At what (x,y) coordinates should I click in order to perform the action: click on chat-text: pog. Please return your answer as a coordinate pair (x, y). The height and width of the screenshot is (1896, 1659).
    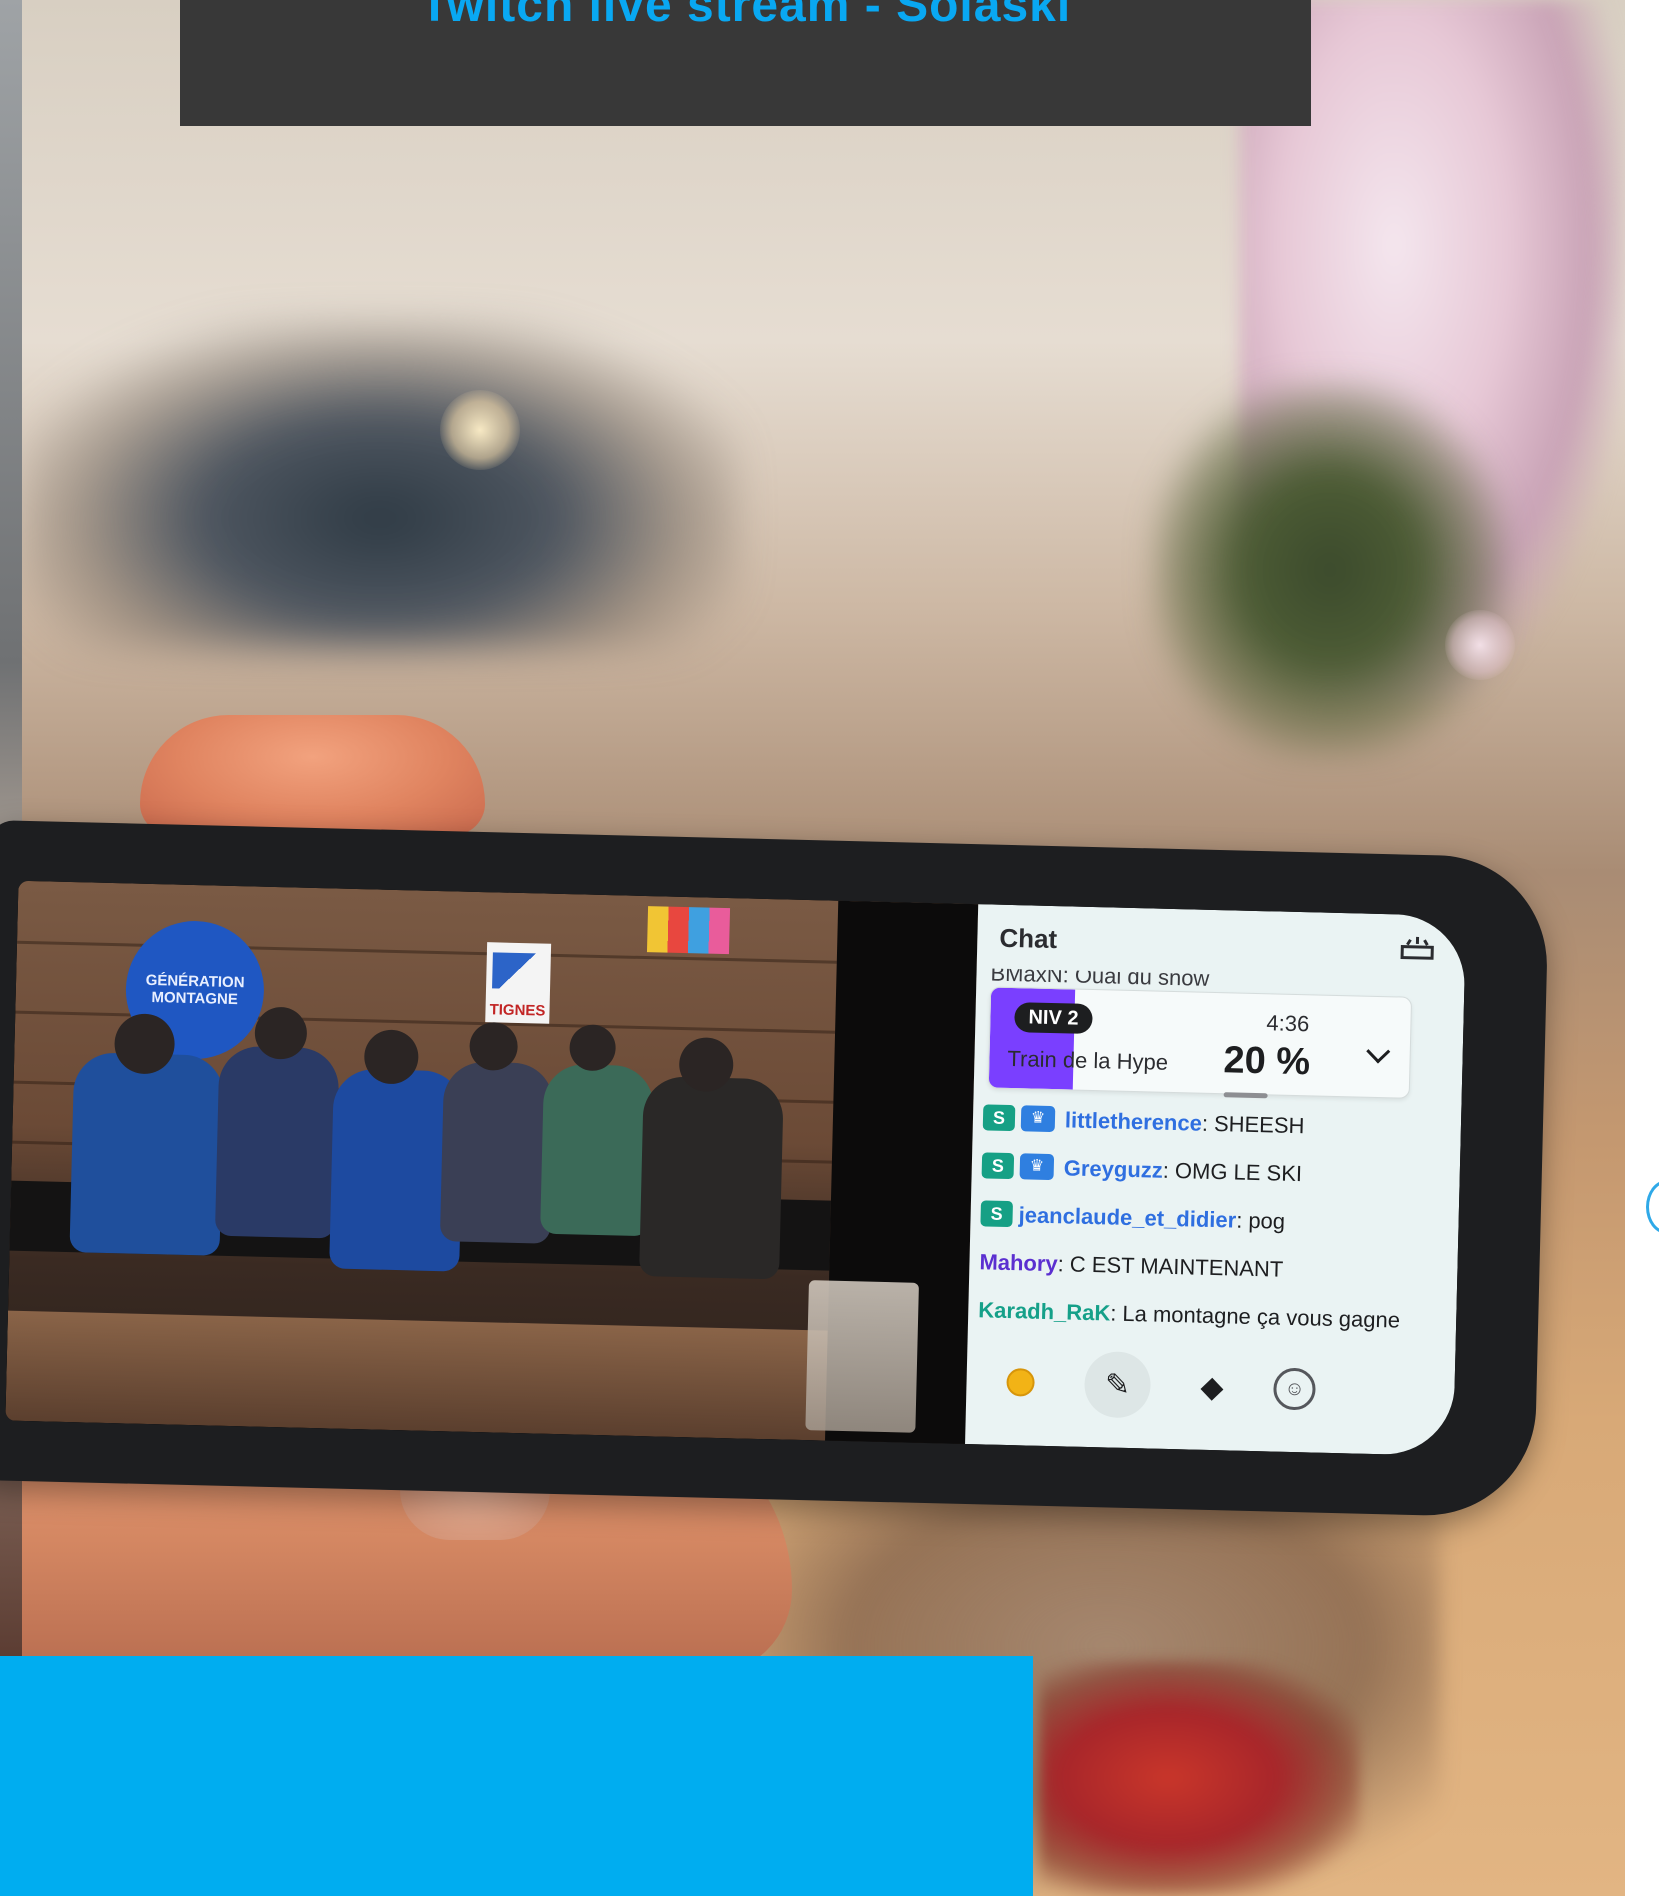
    Looking at the image, I should click on (1267, 1220).